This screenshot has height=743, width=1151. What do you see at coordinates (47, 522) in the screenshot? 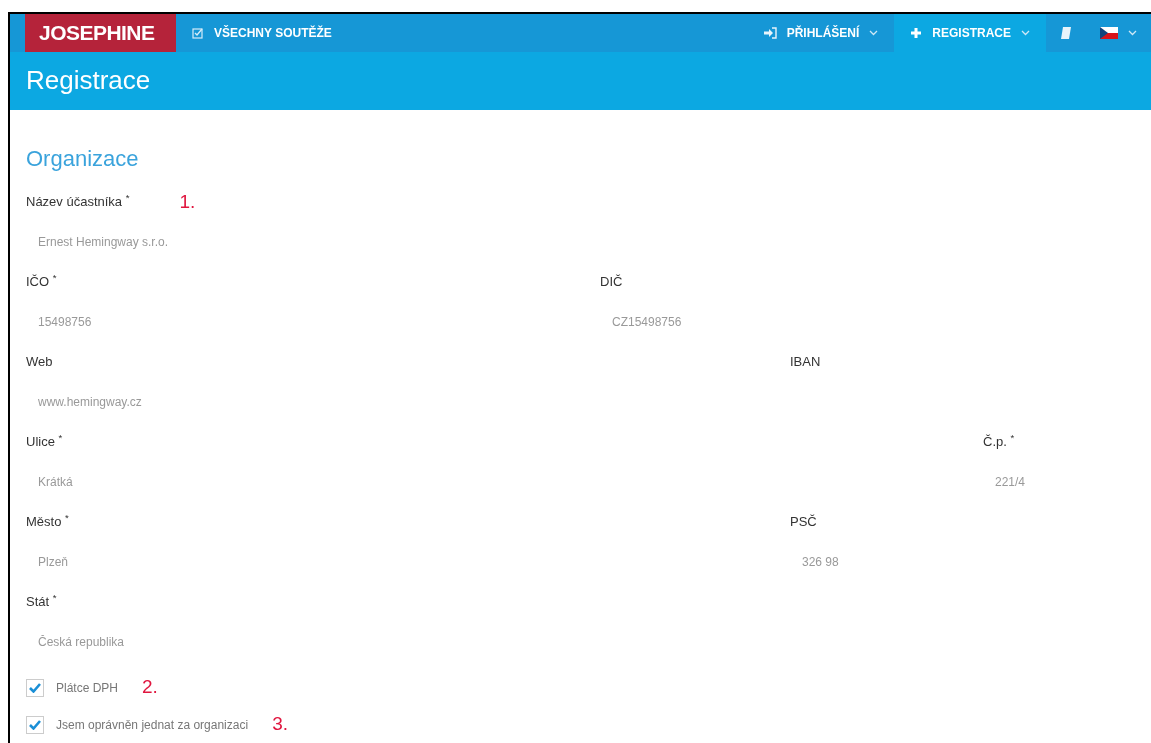
I see `field-label: Město $^{*}$` at bounding box center [47, 522].